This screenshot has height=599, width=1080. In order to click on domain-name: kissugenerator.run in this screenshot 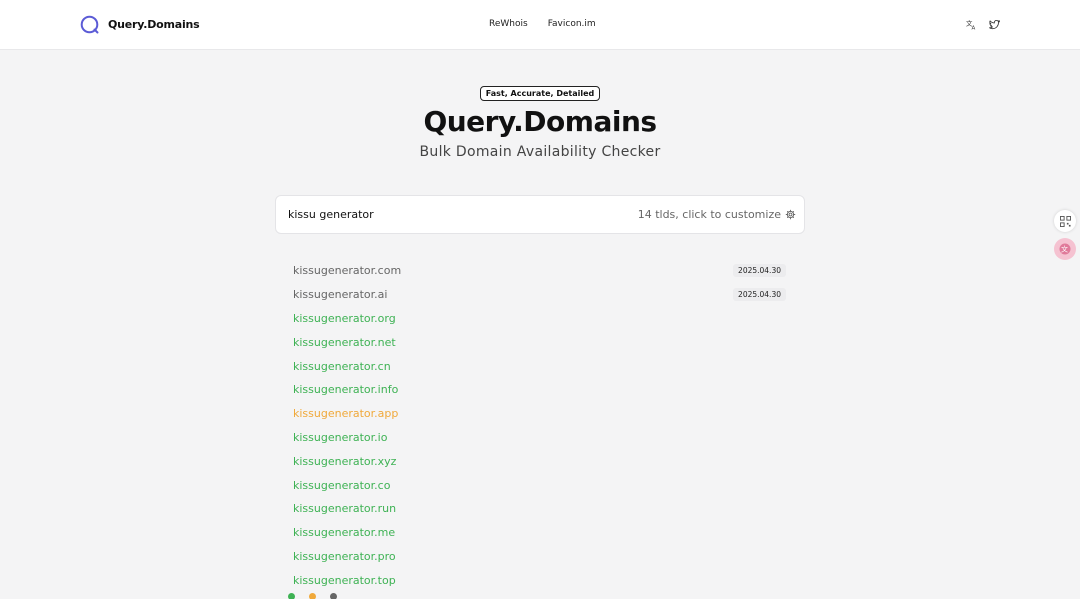, I will do `click(344, 508)`.